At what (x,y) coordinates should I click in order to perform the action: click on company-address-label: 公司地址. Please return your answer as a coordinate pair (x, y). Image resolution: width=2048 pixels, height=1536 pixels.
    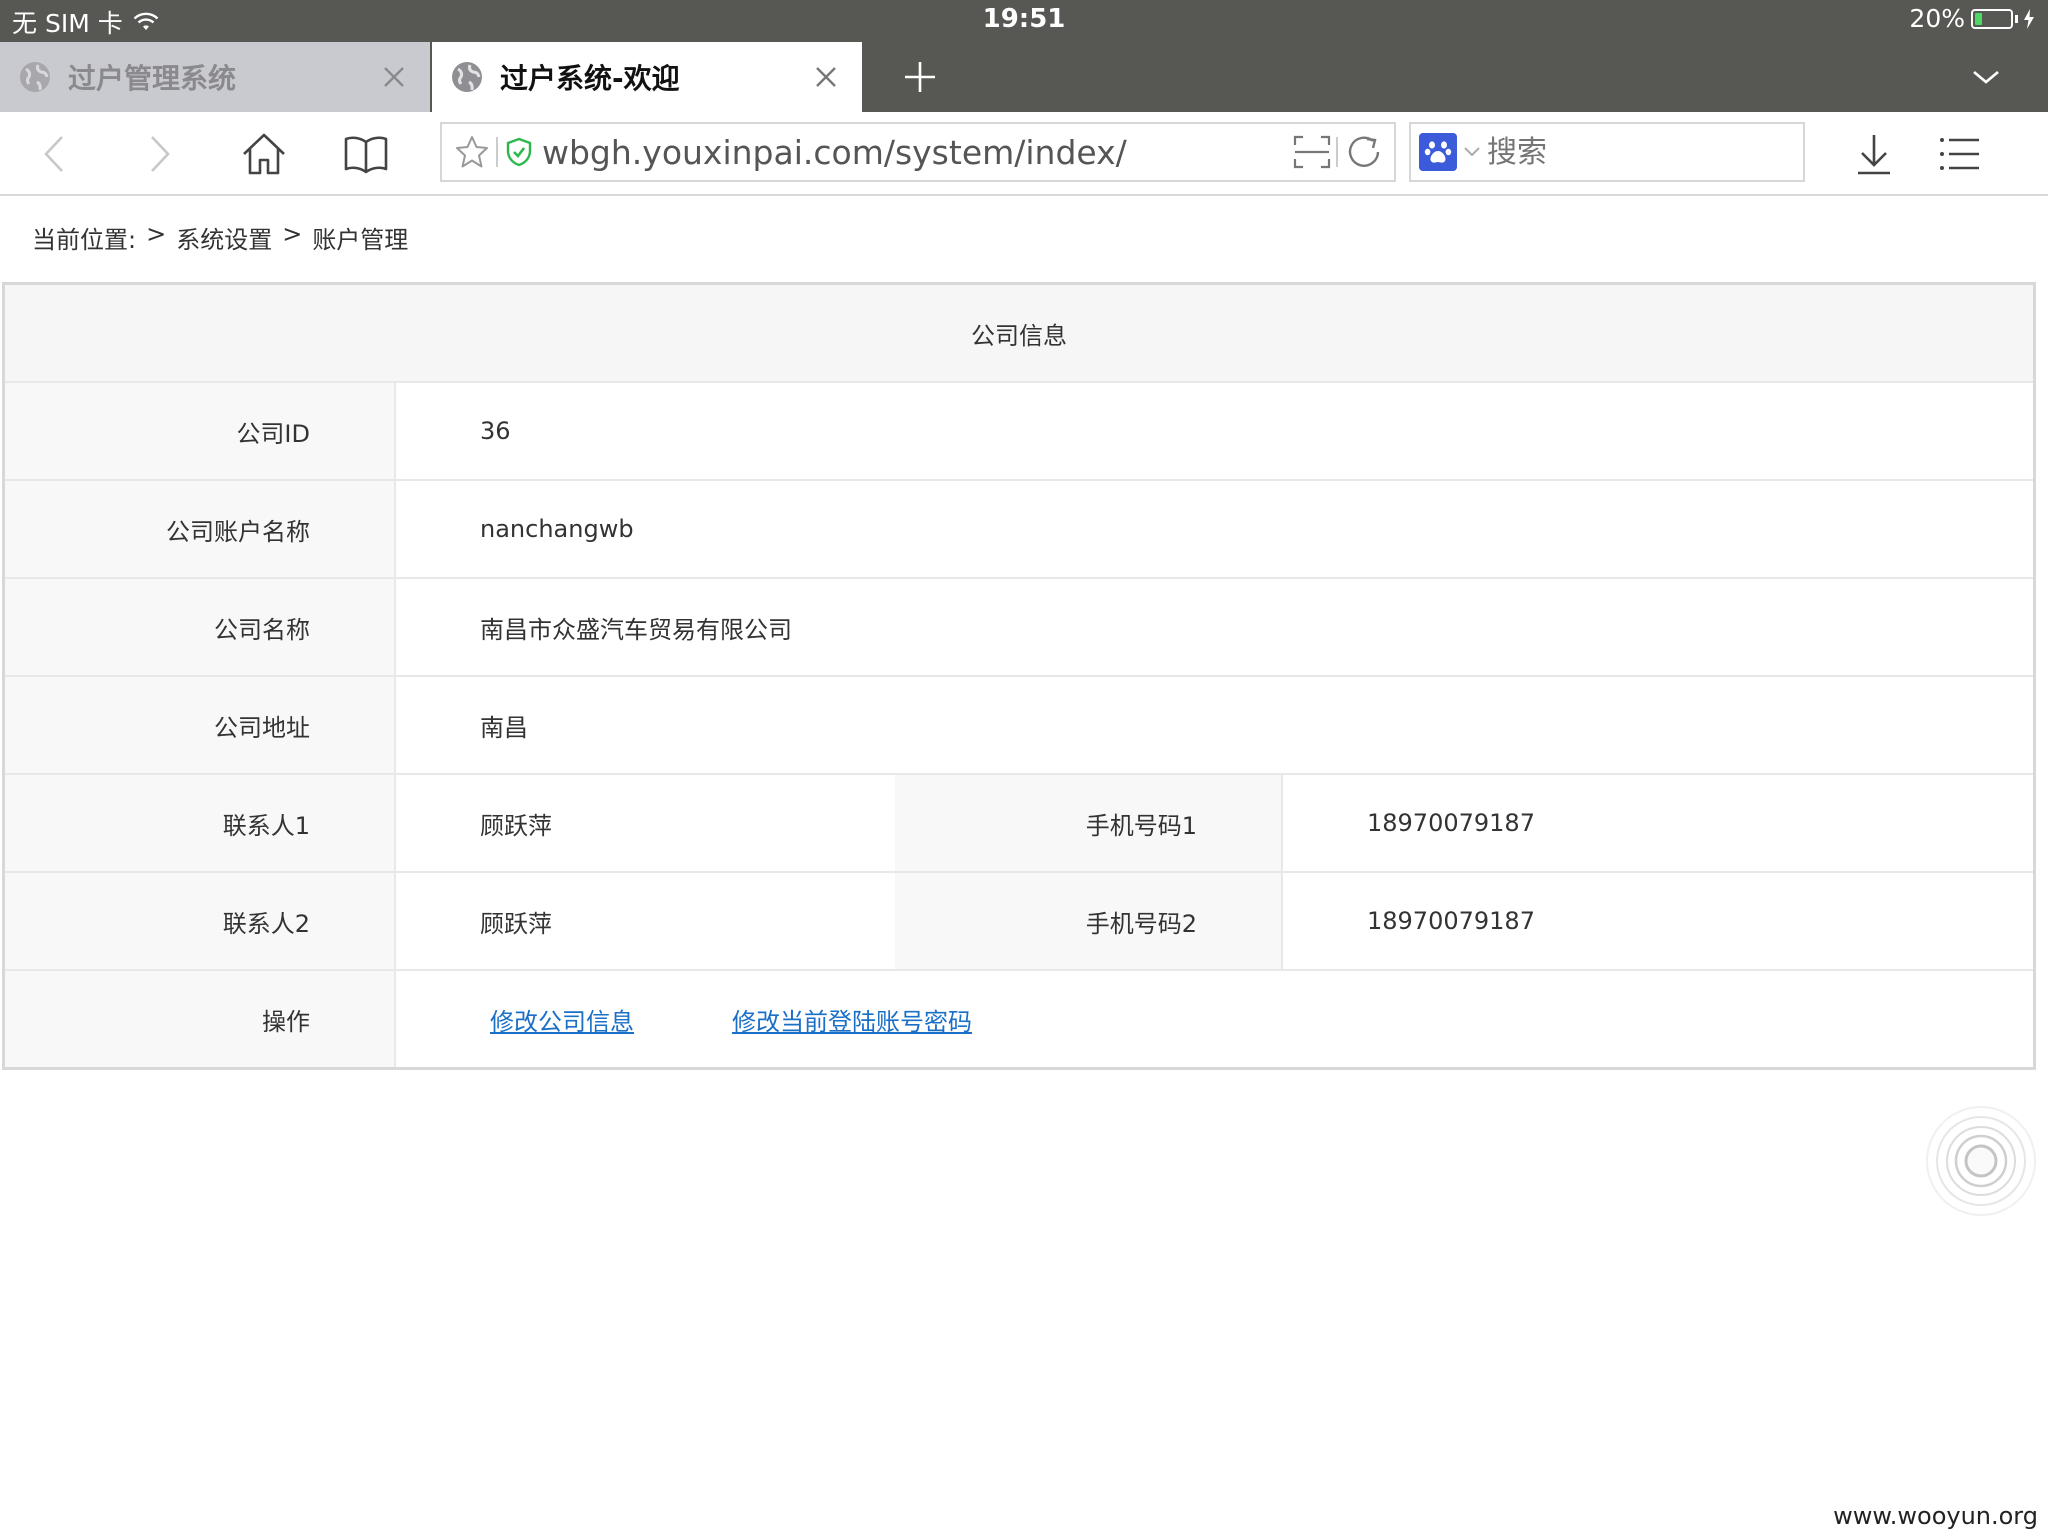
    Looking at the image, I should click on (200, 724).